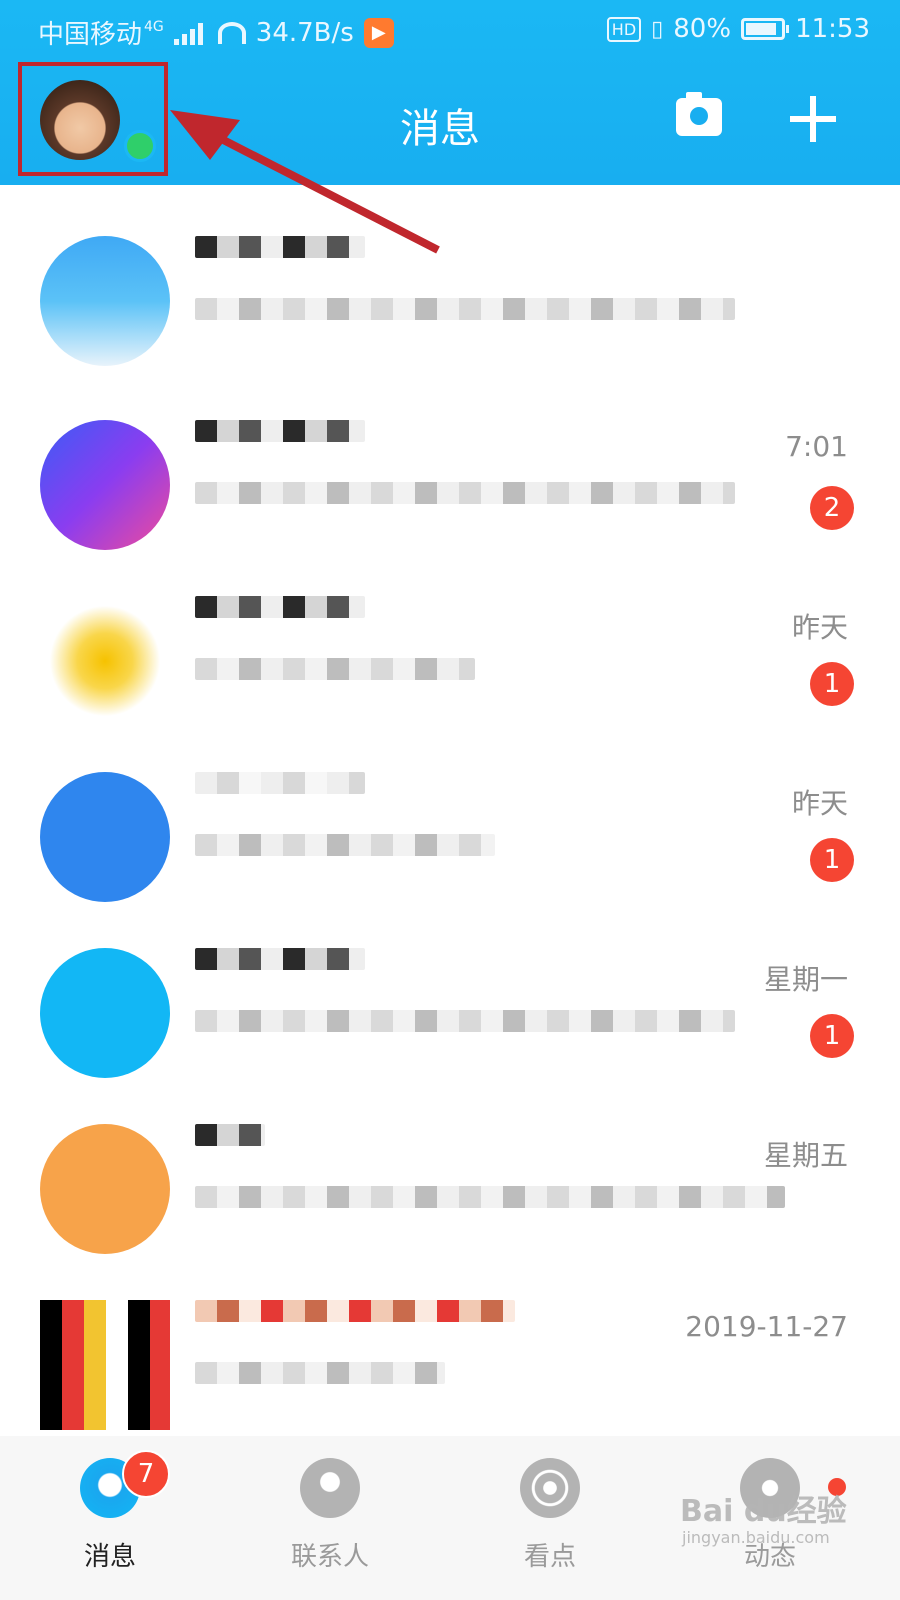 This screenshot has height=1600, width=900. I want to click on camera-icon, so click(699, 114).